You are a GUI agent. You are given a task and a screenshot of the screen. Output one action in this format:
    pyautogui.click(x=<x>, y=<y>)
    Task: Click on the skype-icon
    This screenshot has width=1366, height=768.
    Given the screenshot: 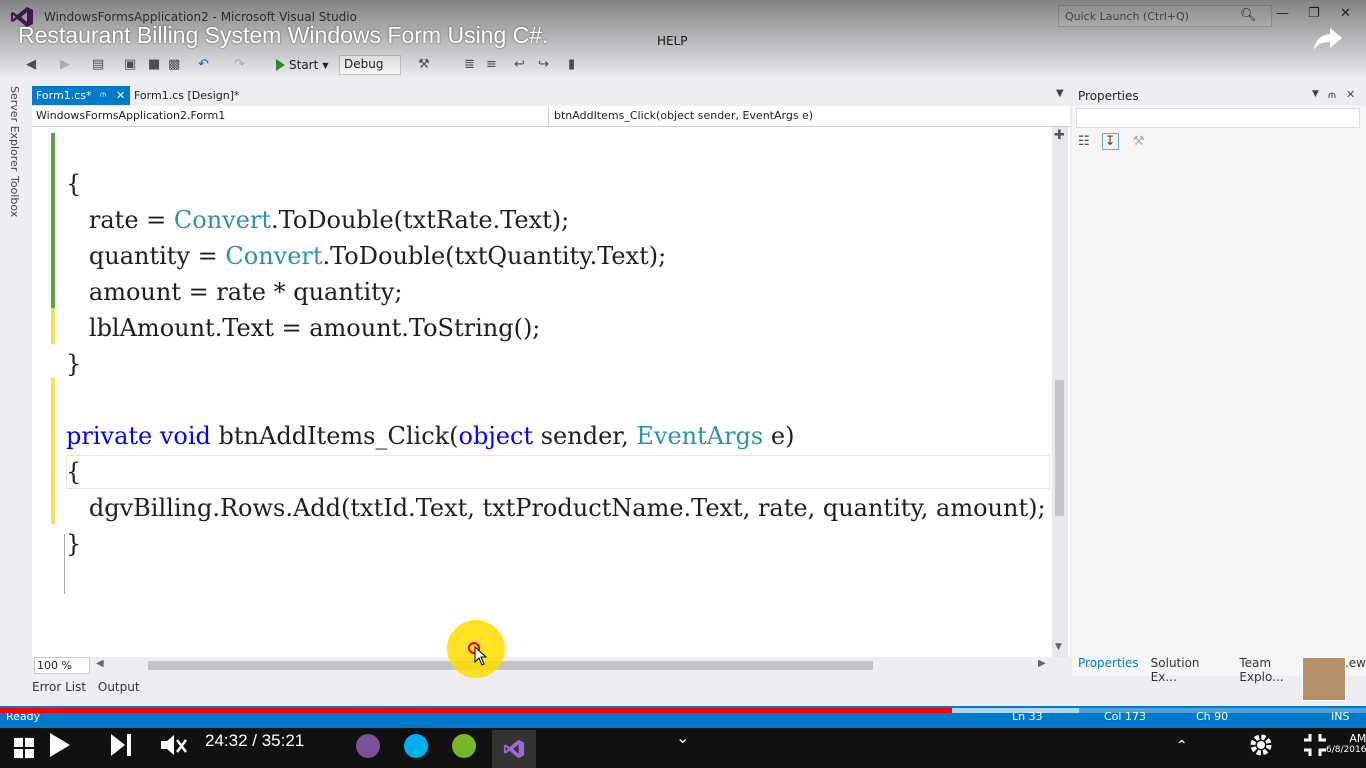 What is the action you would take?
    pyautogui.click(x=416, y=746)
    